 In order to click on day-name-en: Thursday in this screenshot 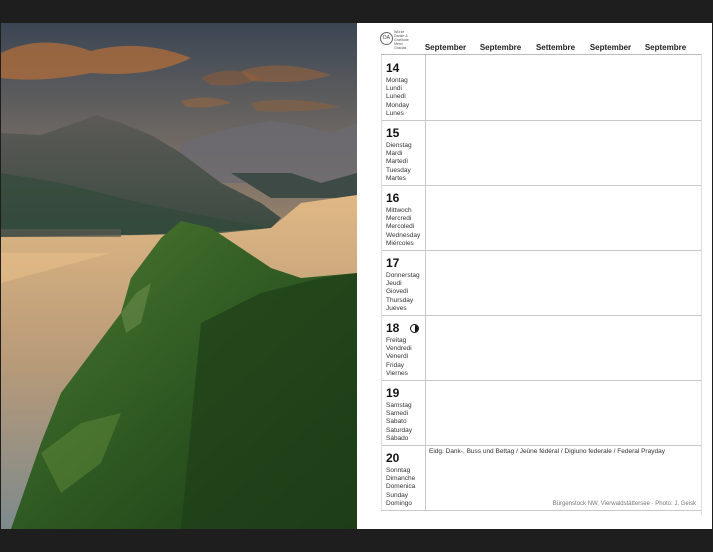, I will do `click(400, 300)`.